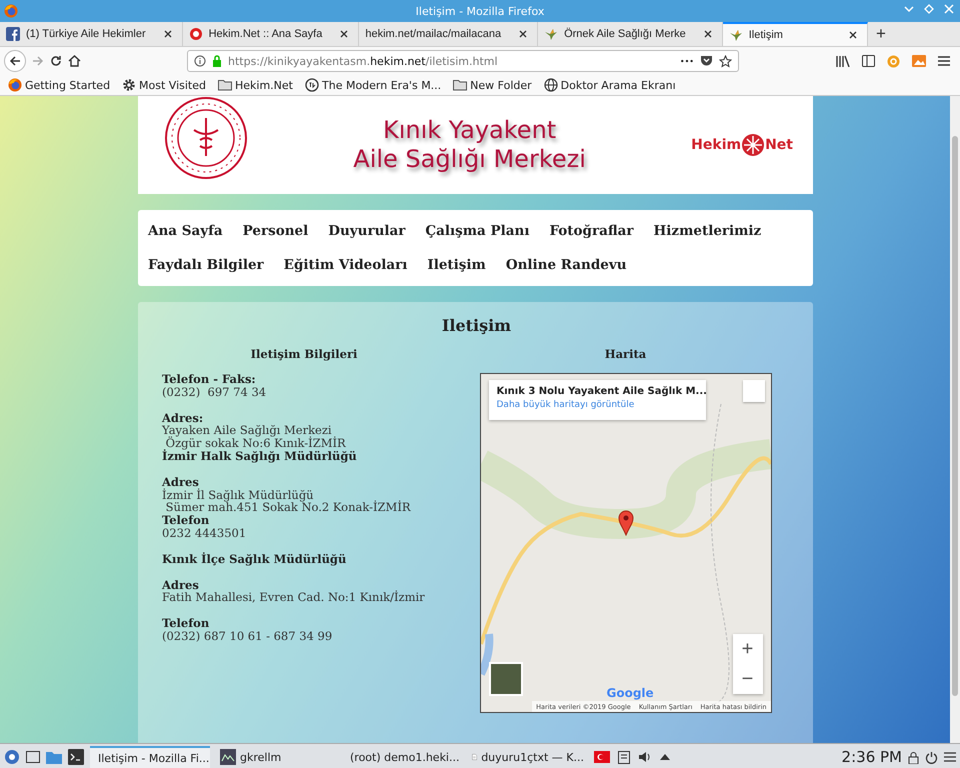  Describe the element at coordinates (238, 495) in the screenshot. I see `contact-text: İzmir İl Sağlık Müdürlüğü` at that location.